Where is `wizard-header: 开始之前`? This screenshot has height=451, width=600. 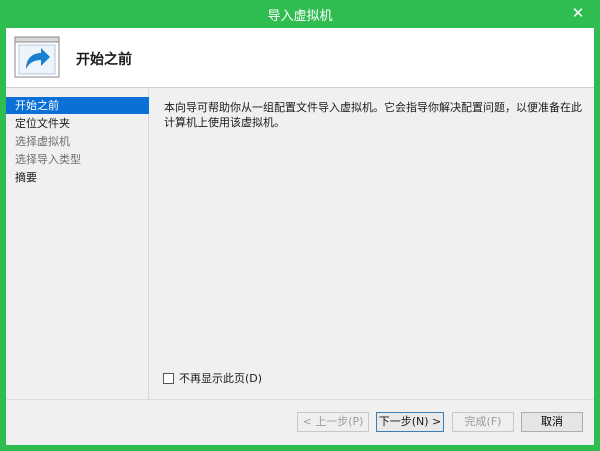 wizard-header: 开始之前 is located at coordinates (300, 58).